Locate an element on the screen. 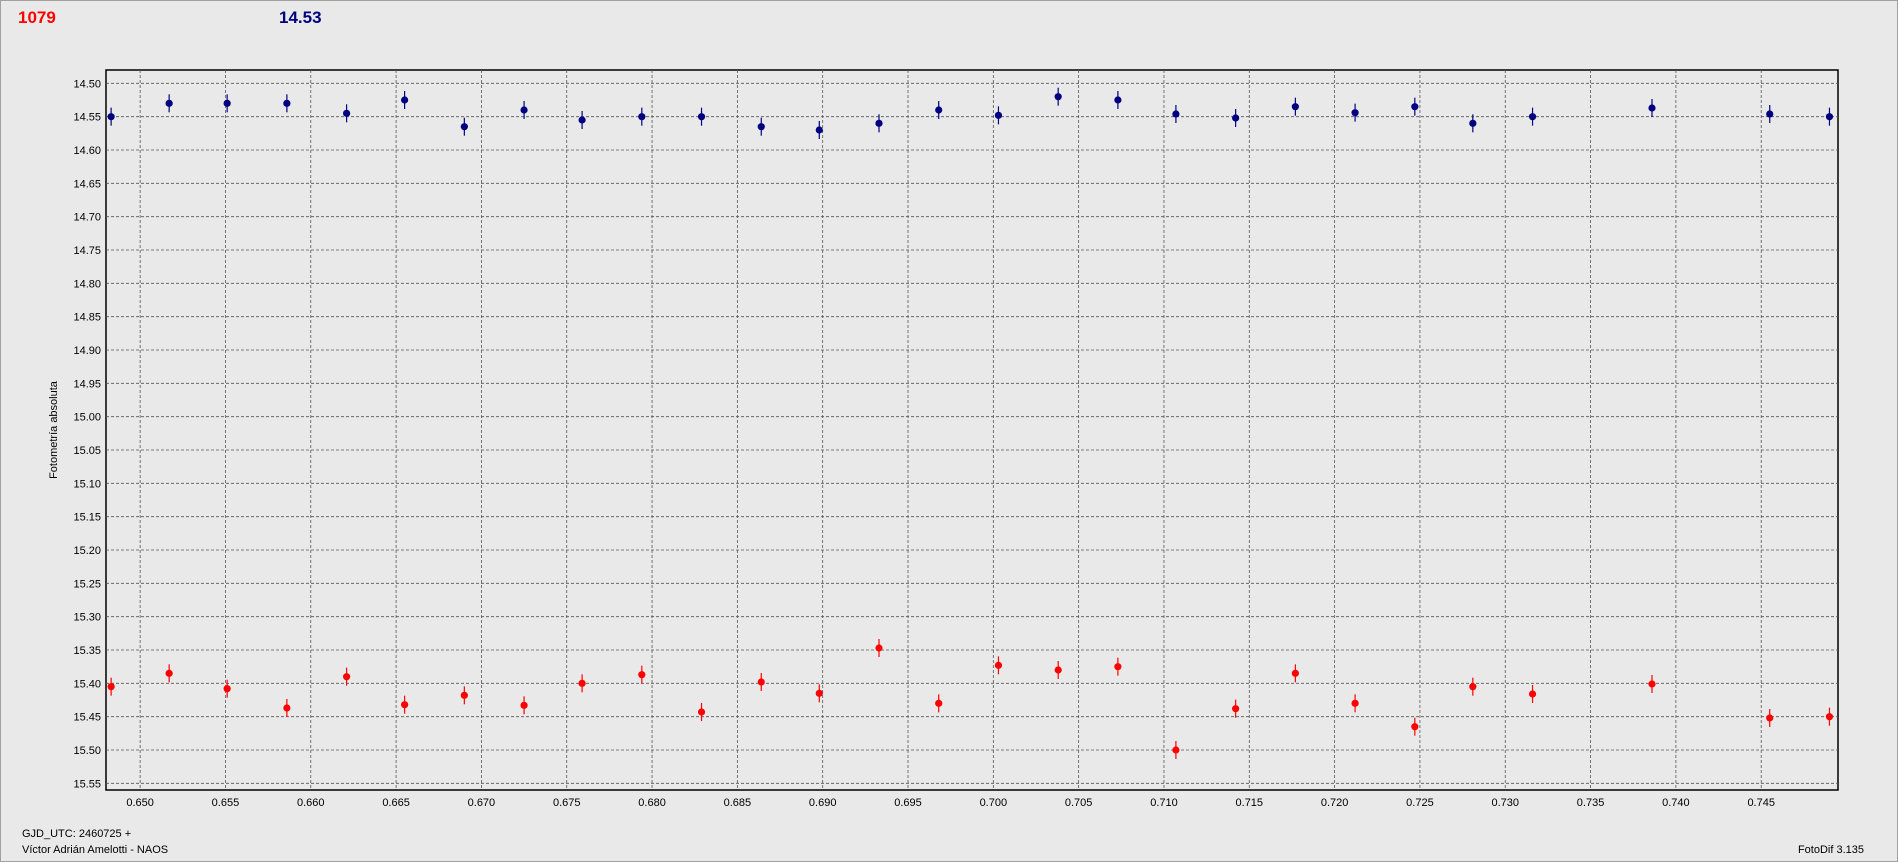  y-tick-label: 15.45 is located at coordinates (87, 718).